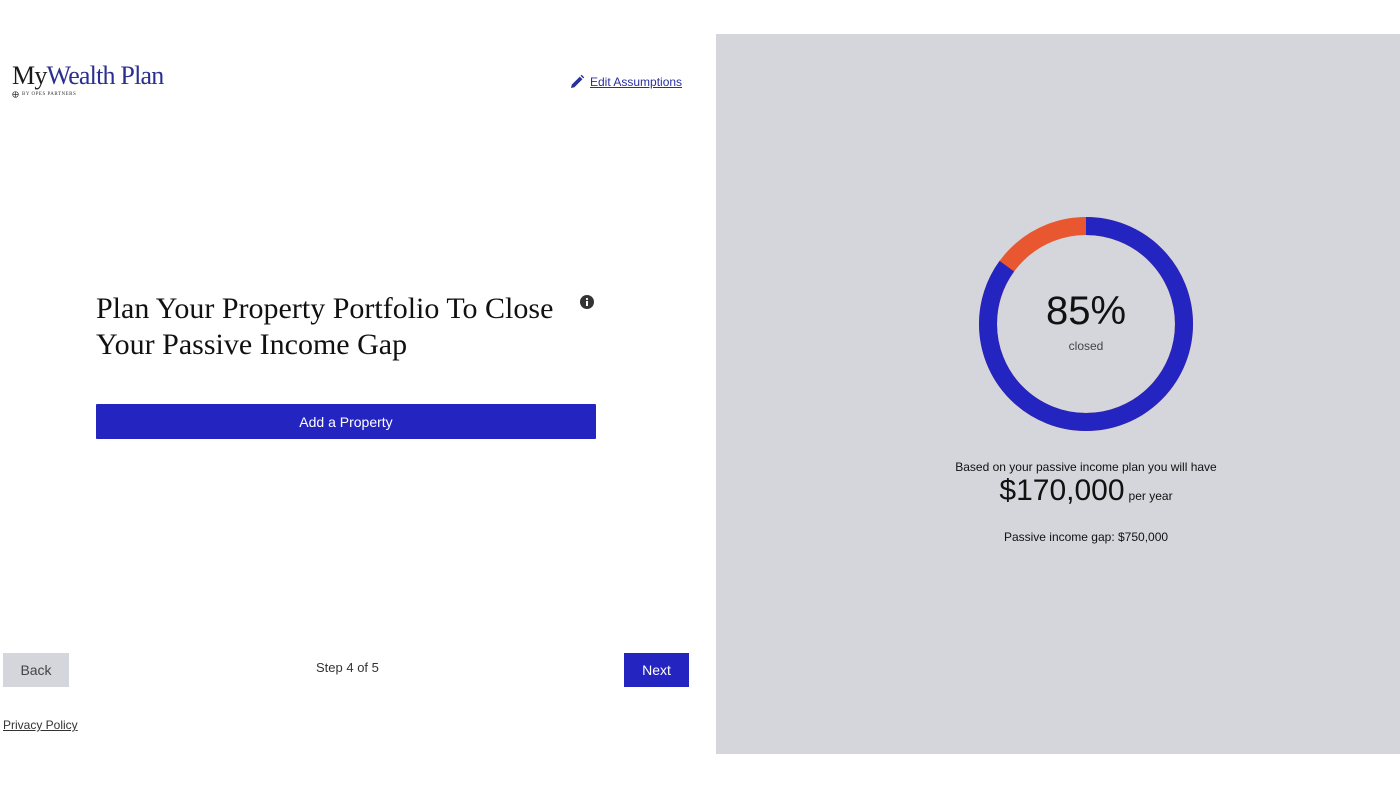  What do you see at coordinates (1150, 496) in the screenshot?
I see `per-year-label: per year` at bounding box center [1150, 496].